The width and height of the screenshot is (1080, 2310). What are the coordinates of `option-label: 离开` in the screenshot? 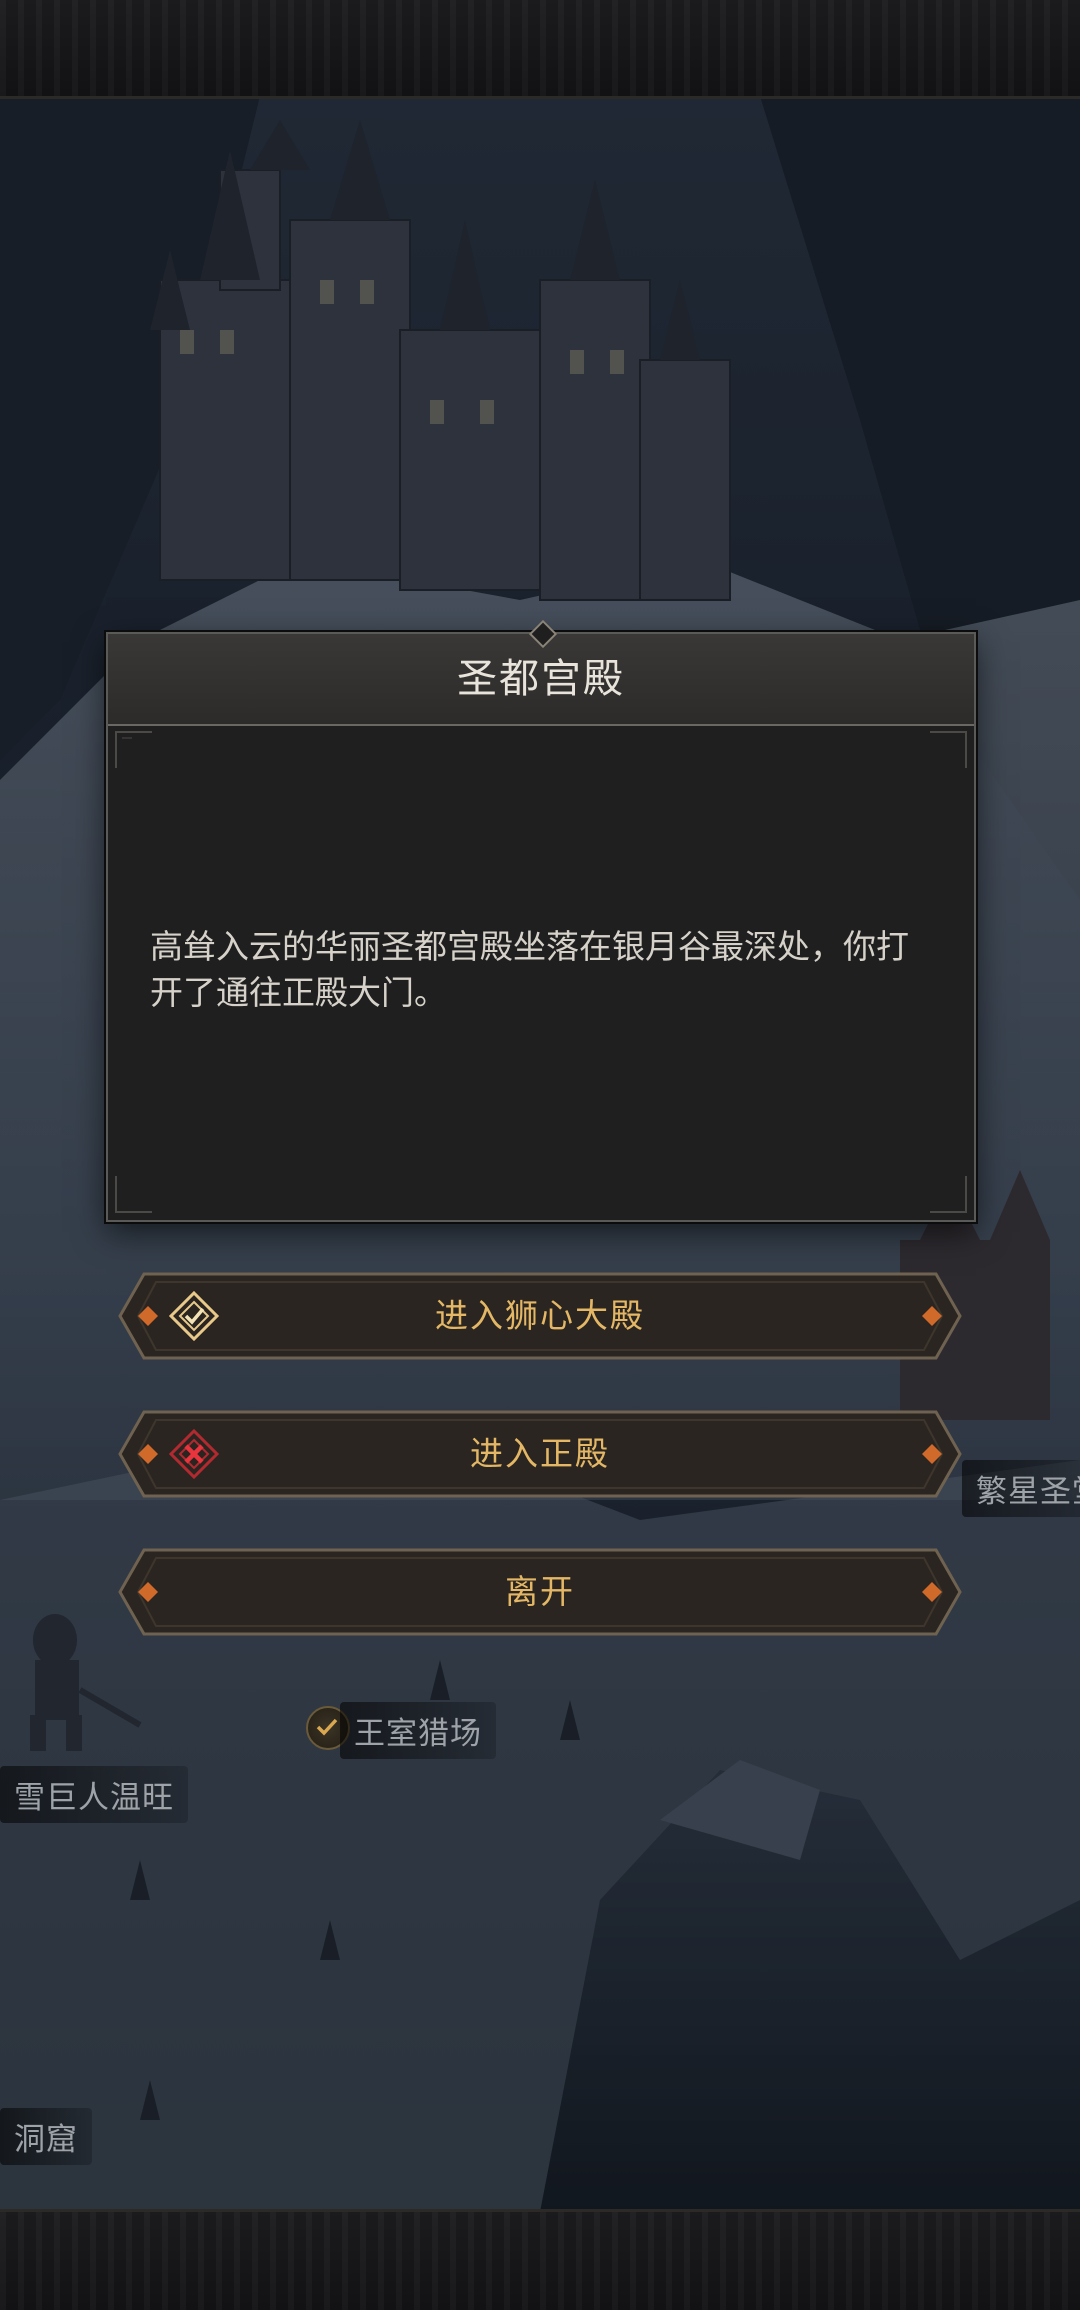 It's located at (540, 1591).